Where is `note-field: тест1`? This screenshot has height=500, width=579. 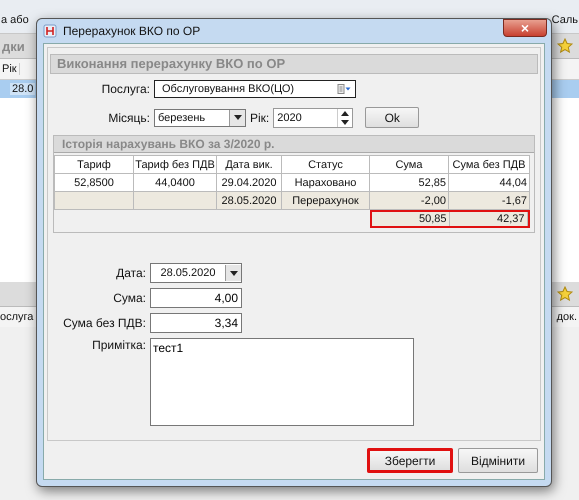
note-field: тест1 is located at coordinates (282, 382).